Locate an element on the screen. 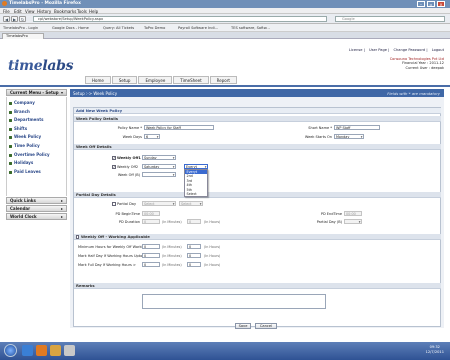  week-starts-label: Week Starts On is located at coordinates (318, 137).